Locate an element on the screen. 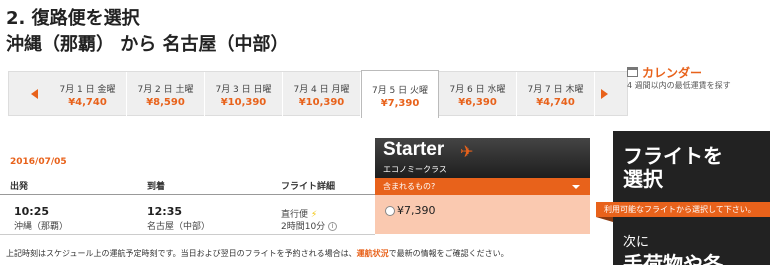 Image resolution: width=770 pixels, height=265 pixels. calendar-icon is located at coordinates (632, 72).